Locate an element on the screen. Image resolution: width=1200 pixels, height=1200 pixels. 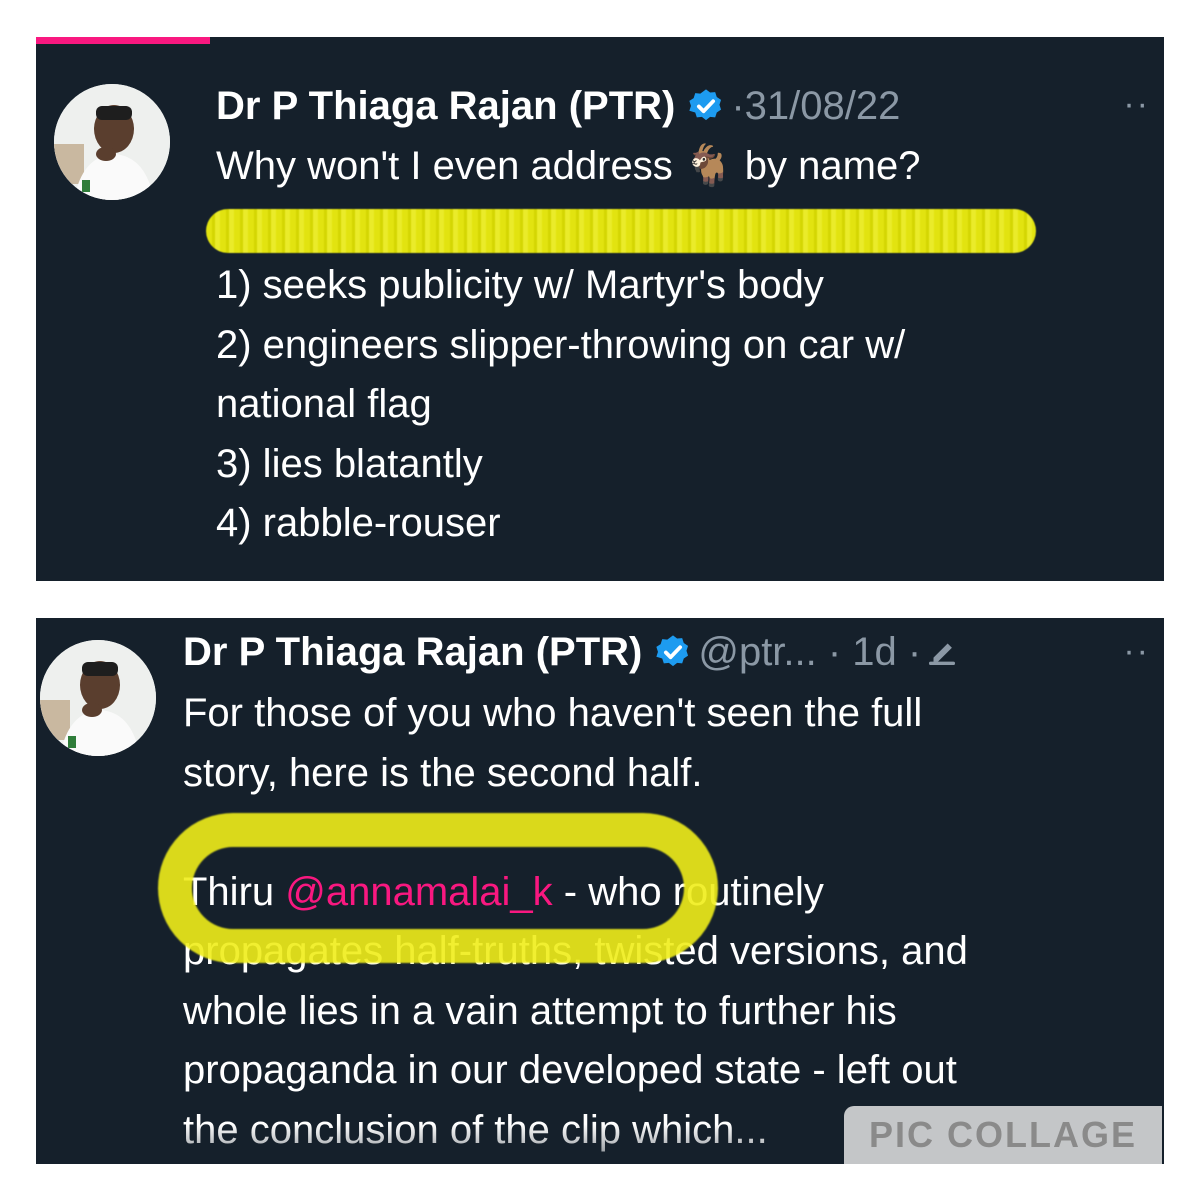
progress-bar is located at coordinates (123, 40).